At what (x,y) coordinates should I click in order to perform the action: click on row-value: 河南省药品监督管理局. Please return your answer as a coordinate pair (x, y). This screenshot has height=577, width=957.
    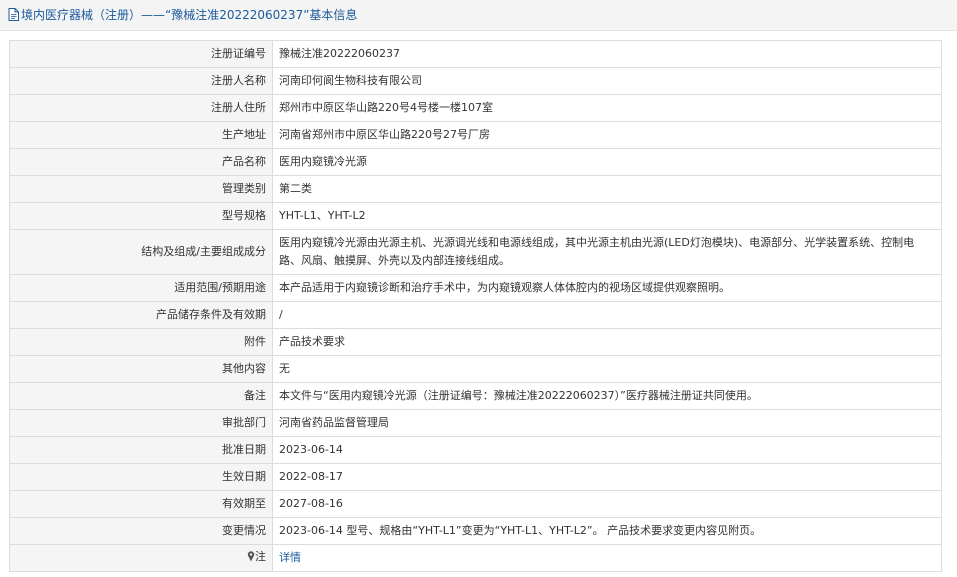
    Looking at the image, I should click on (607, 423).